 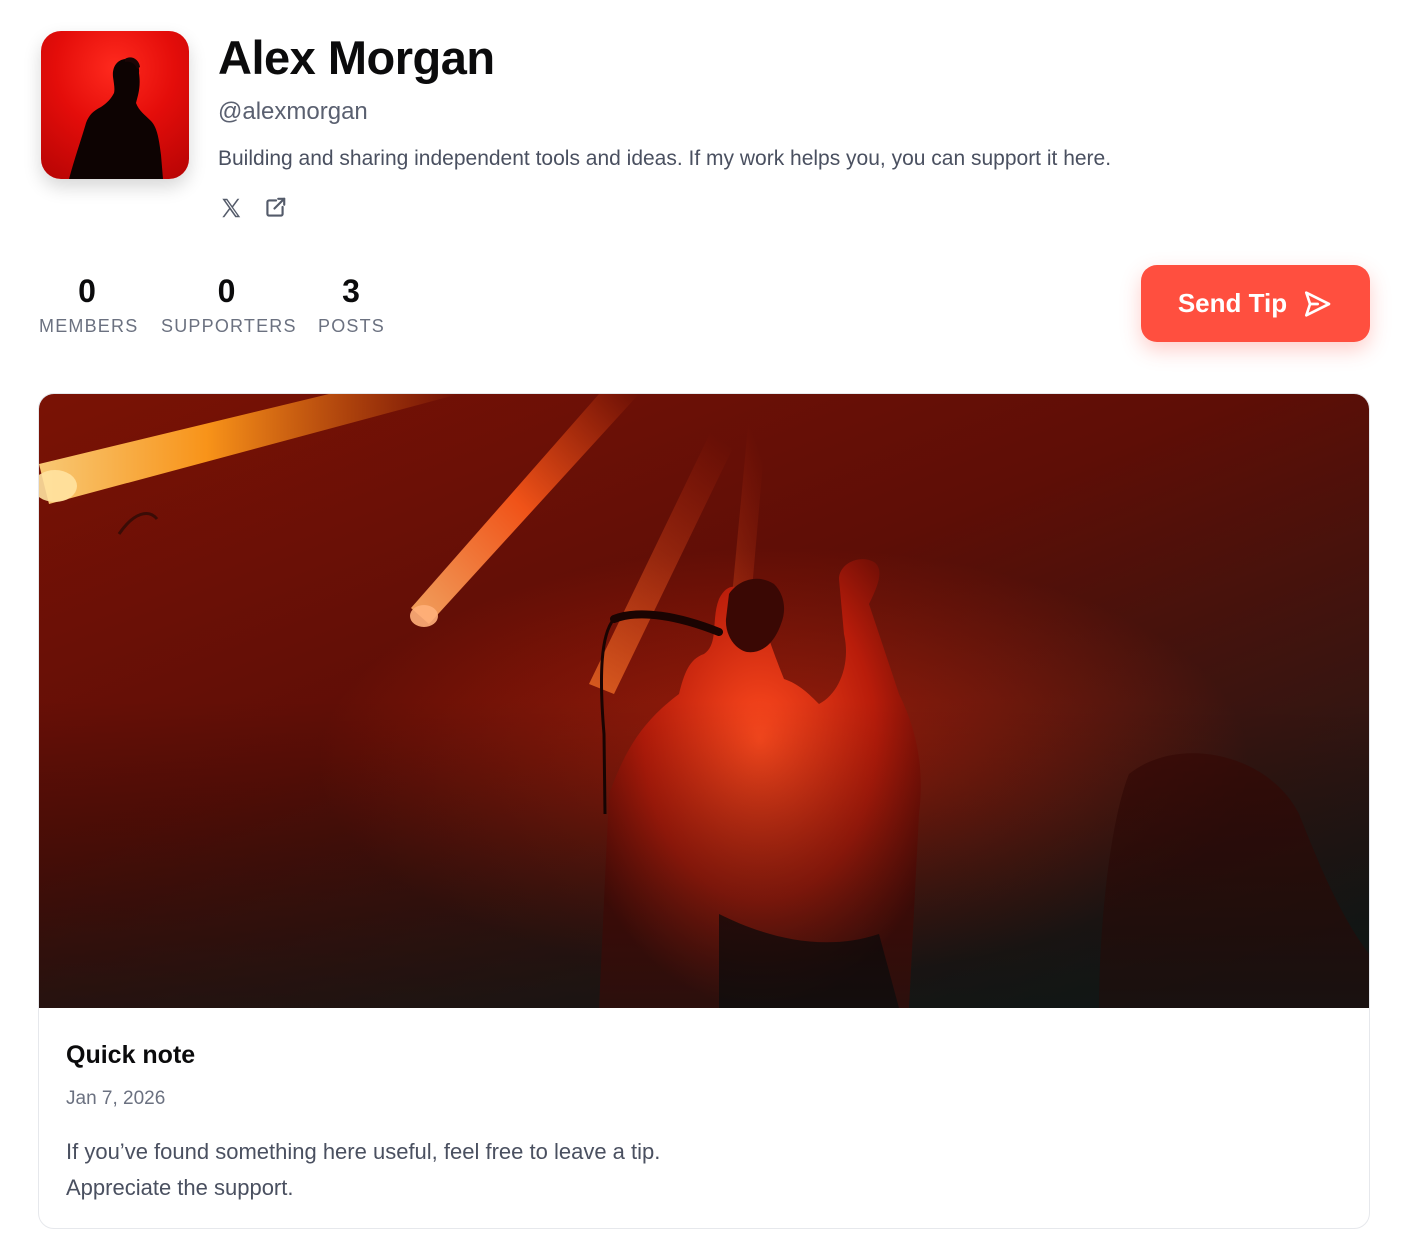 I want to click on avatar-silhouette, so click(x=116, y=118).